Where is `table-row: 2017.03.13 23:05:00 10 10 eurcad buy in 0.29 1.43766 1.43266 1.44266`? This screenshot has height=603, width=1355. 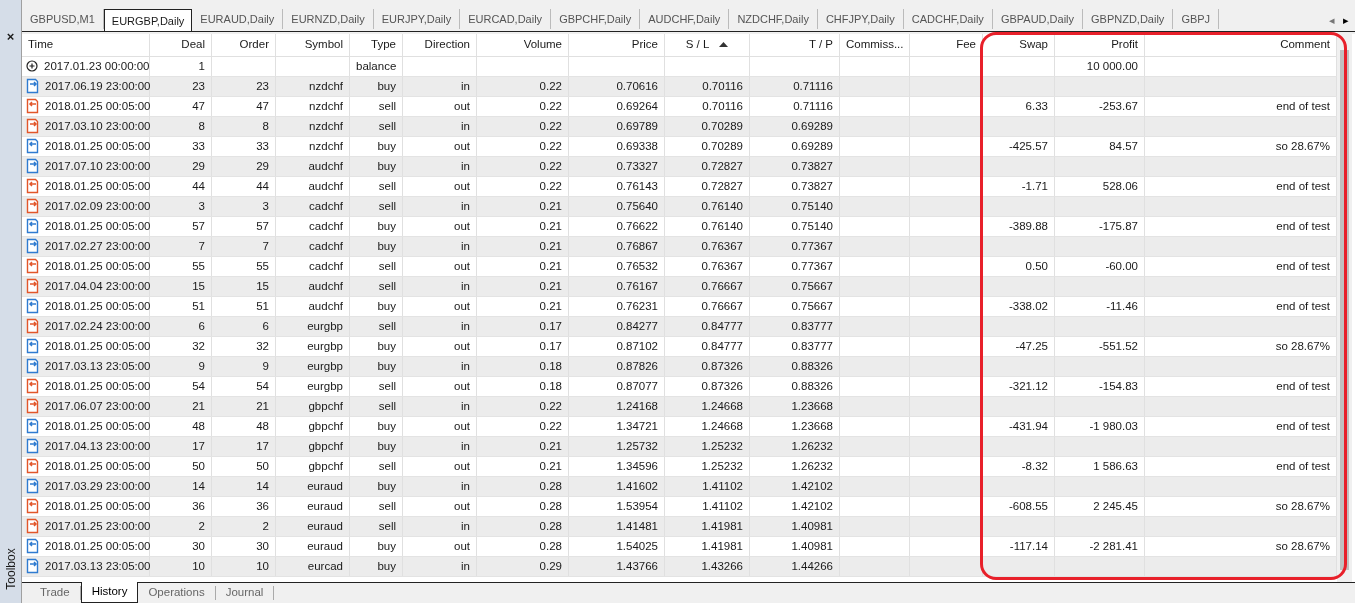
table-row: 2017.03.13 23:05:00 10 10 eurcad buy in 0.29 1.43766 1.43266 1.44266 is located at coordinates (679, 566).